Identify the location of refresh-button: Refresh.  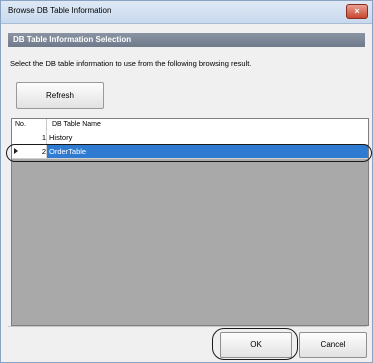
(60, 95).